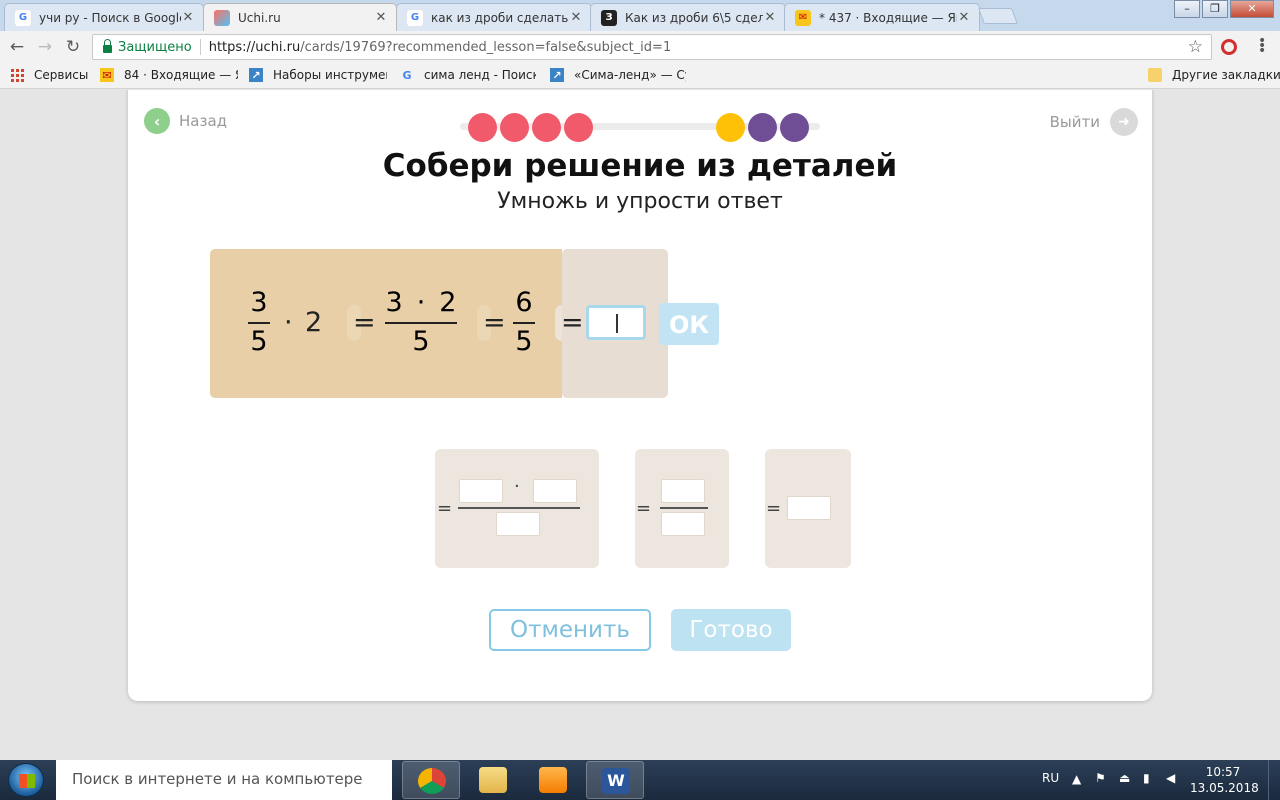 Image resolution: width=1280 pixels, height=800 pixels. I want to click on show-desktop-button, so click(1274, 780).